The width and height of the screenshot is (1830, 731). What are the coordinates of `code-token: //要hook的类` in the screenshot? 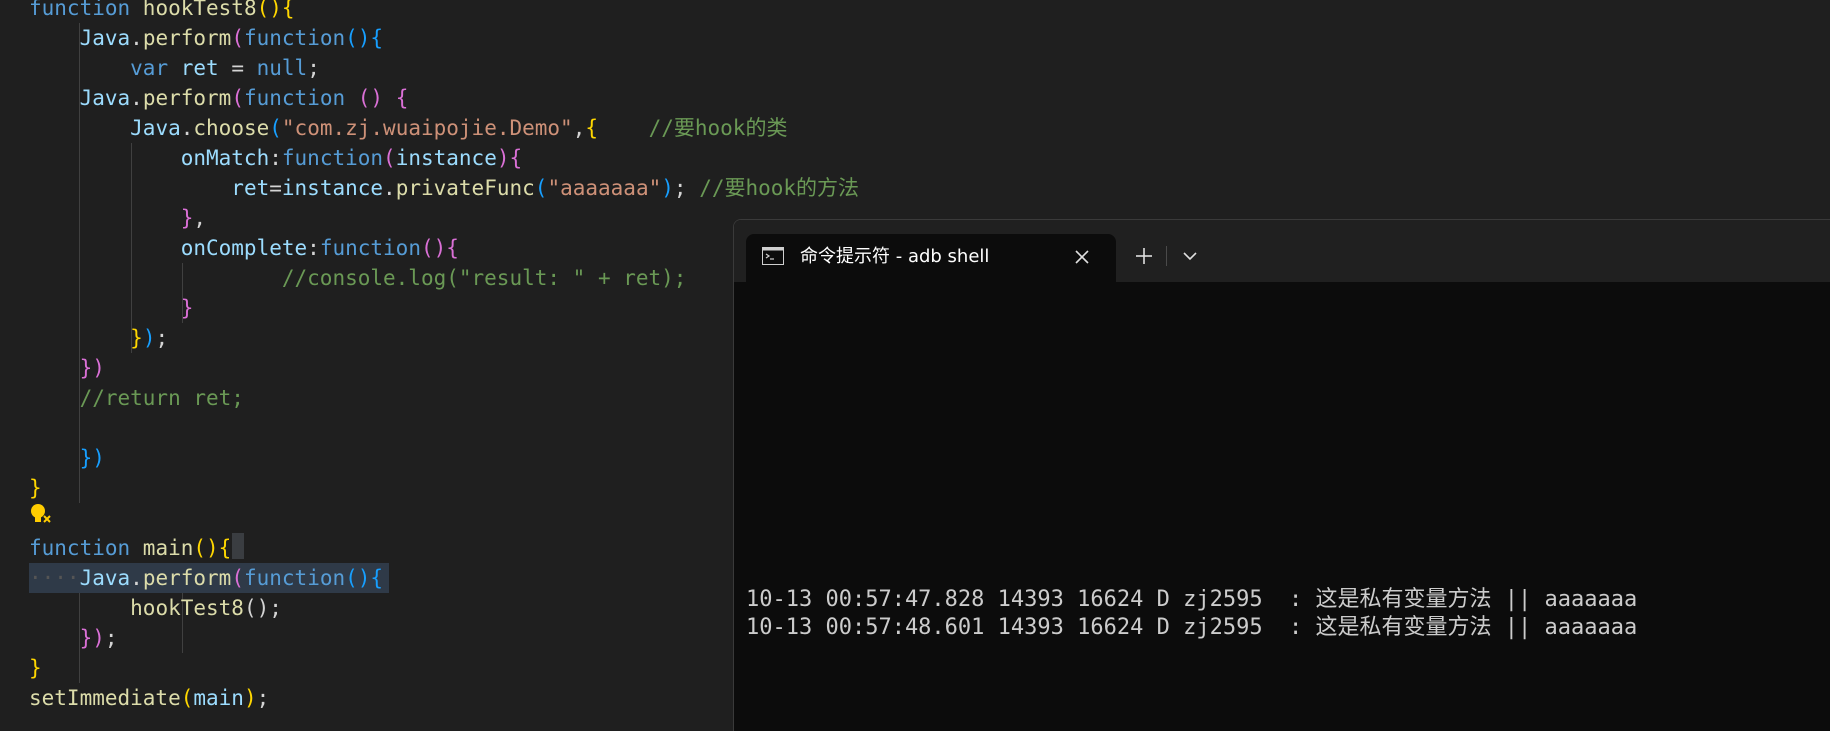 It's located at (718, 128).